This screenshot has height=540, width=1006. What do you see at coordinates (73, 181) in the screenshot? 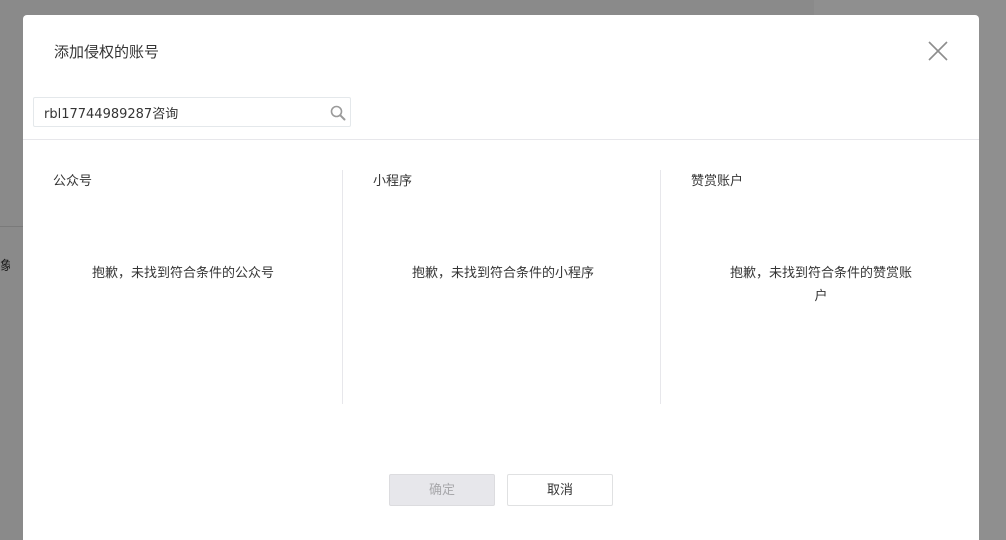
I see `column-title: 公众号` at bounding box center [73, 181].